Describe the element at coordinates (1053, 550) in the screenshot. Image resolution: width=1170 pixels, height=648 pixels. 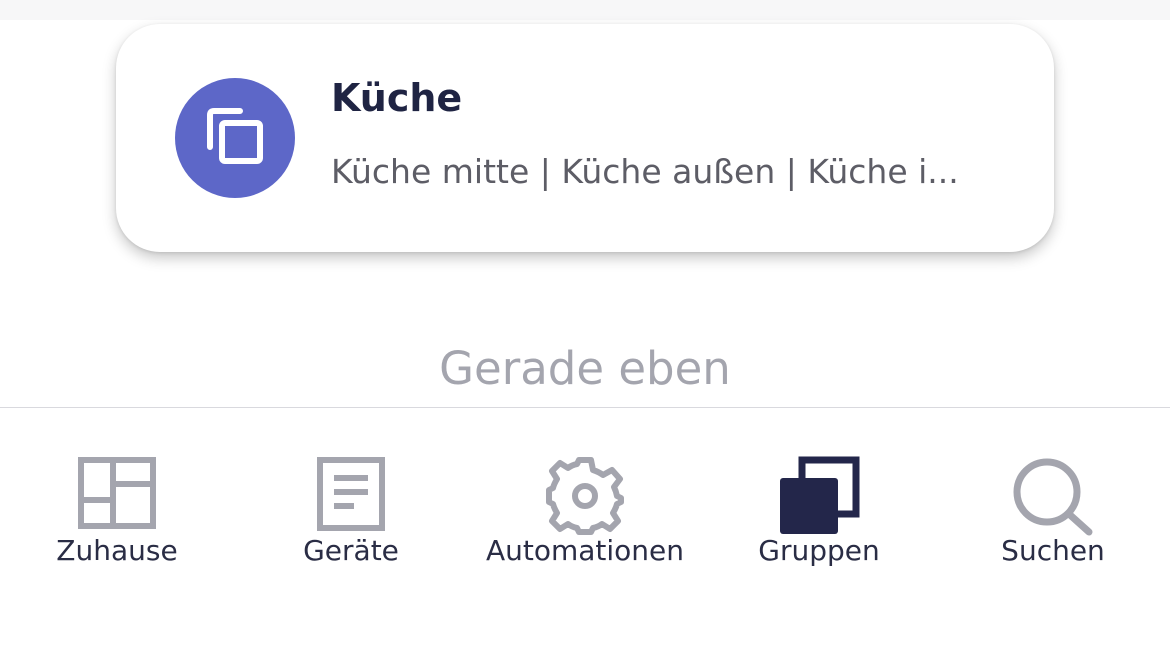
I see `tab-label-suchen: Suchen` at that location.